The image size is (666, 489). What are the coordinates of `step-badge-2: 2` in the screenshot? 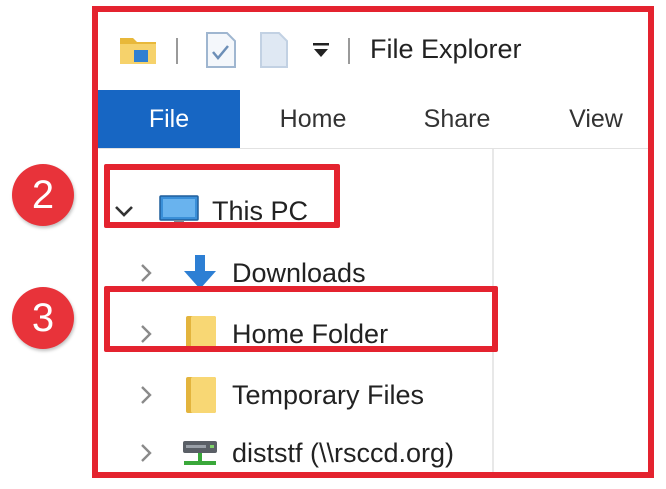 It's located at (43, 195).